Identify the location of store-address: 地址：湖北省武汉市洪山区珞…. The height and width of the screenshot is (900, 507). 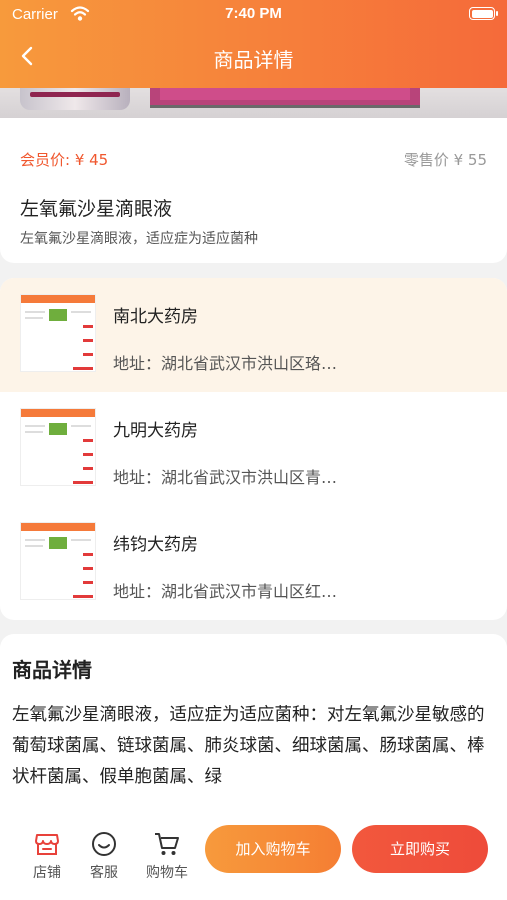
(225, 363).